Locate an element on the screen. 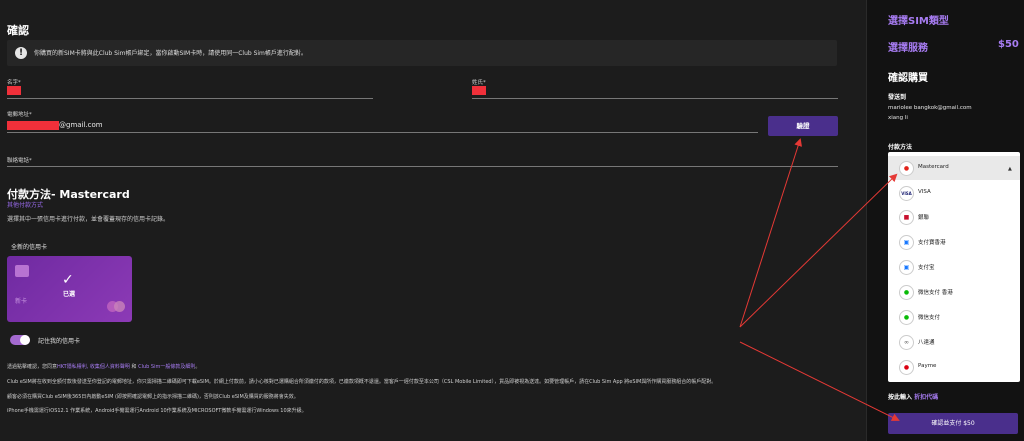 Image resolution: width=1024 pixels, height=441 pixels. arrow-to-pay is located at coordinates (819, 381).